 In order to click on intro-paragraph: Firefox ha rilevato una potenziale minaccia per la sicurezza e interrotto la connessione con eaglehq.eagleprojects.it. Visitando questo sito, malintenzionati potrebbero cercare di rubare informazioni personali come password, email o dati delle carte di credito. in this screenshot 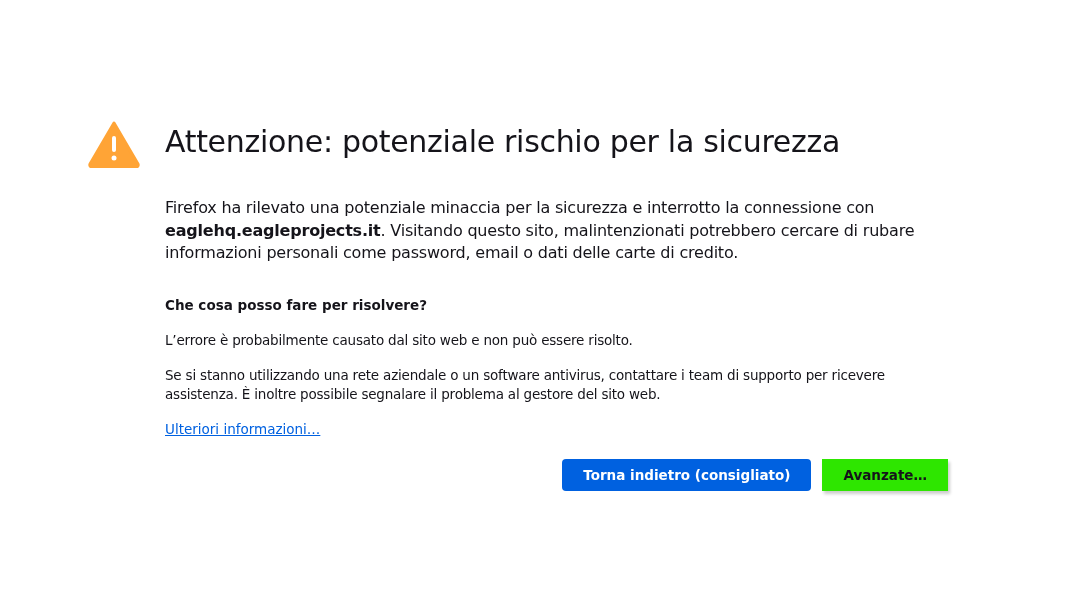, I will do `click(540, 230)`.